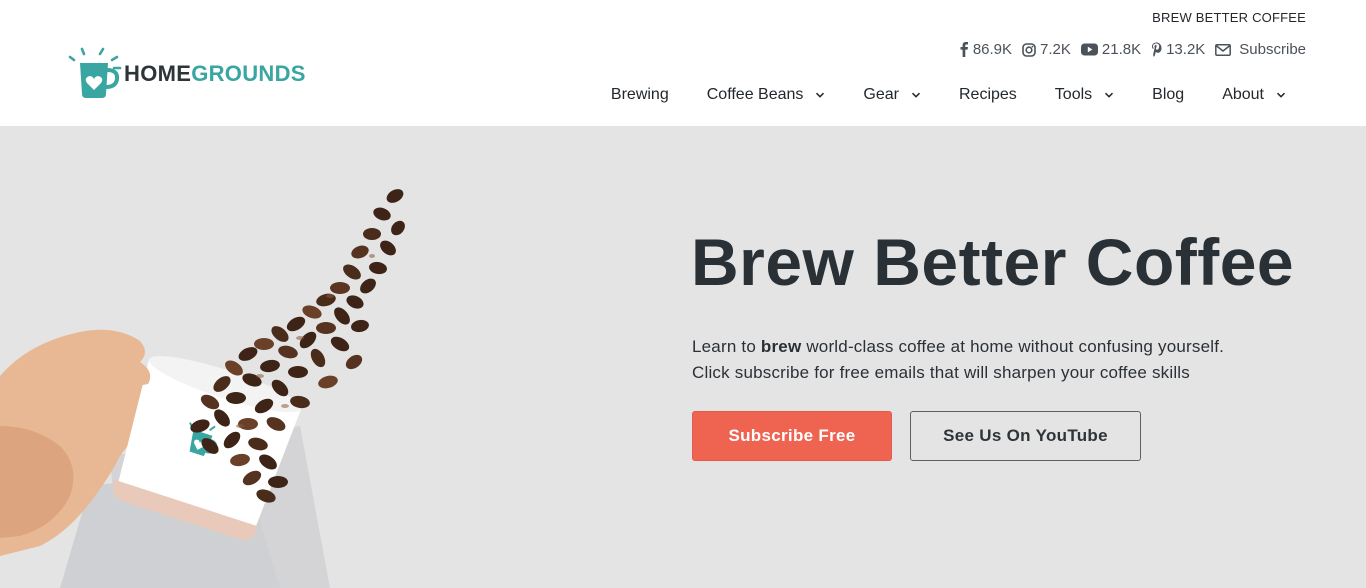  What do you see at coordinates (1121, 49) in the screenshot?
I see `youtube-count: 21.8K` at bounding box center [1121, 49].